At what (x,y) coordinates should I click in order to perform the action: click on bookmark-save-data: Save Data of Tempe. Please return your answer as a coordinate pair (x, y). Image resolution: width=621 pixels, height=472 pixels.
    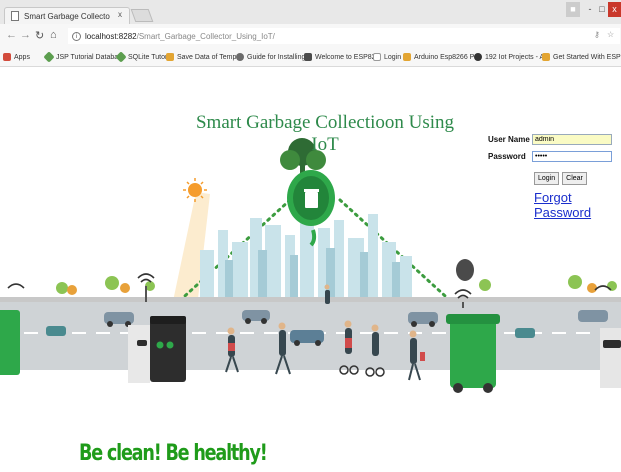
    Looking at the image, I should click on (203, 57).